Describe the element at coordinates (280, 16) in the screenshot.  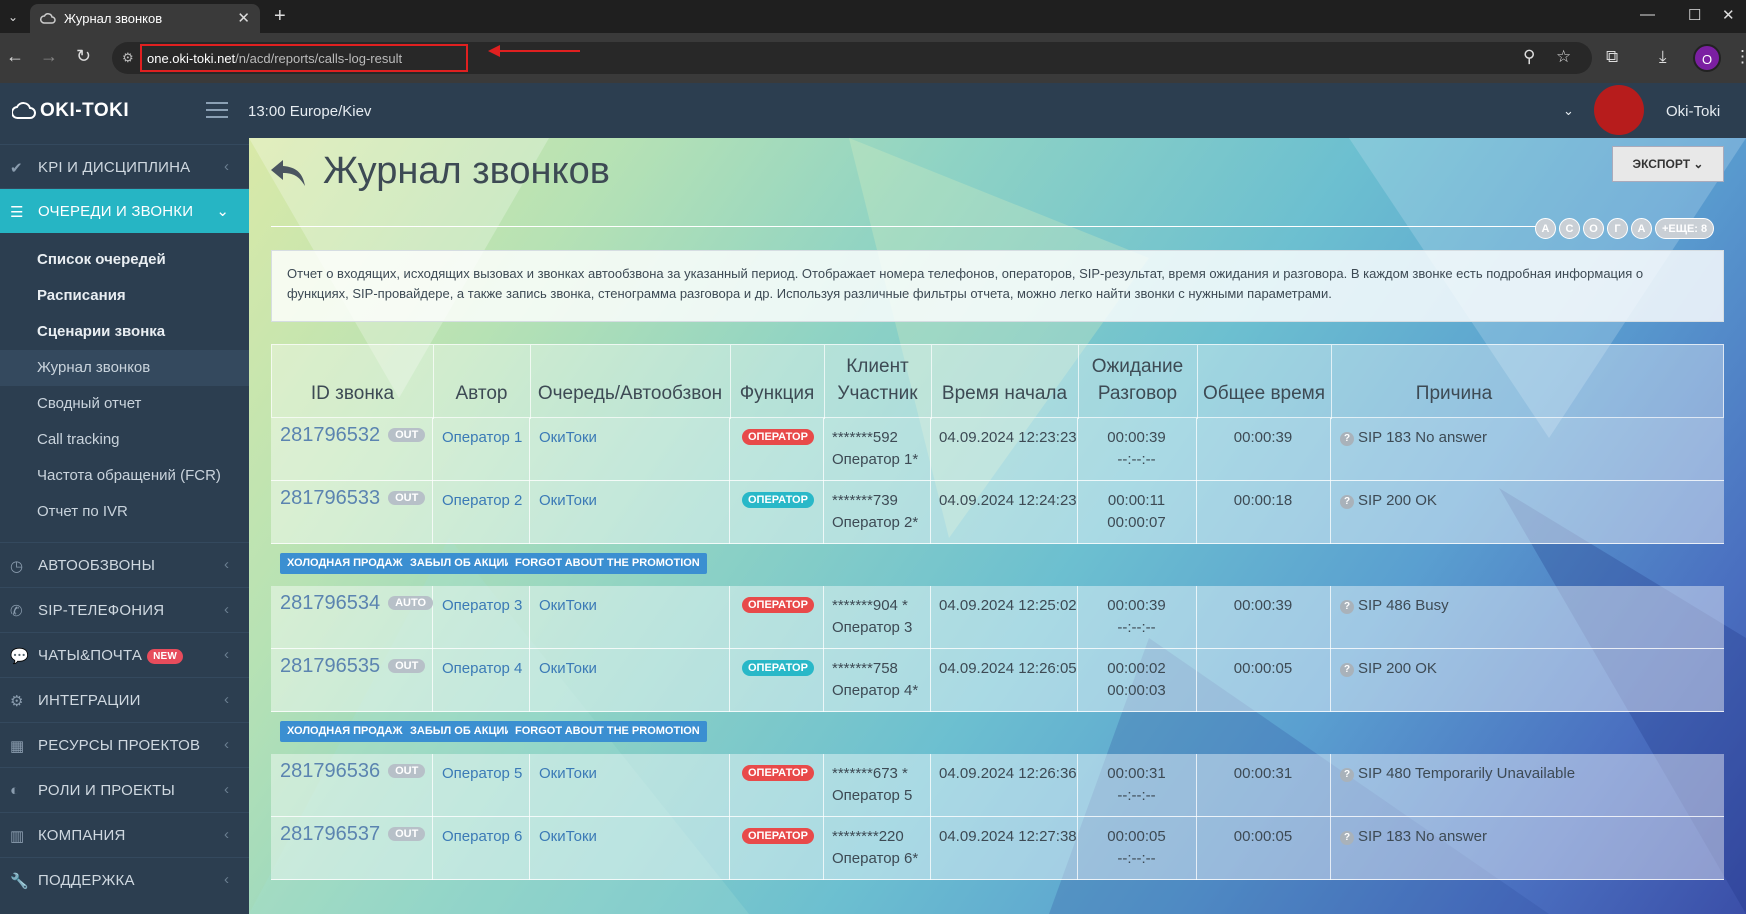
I see `new-tab-icon: +` at that location.